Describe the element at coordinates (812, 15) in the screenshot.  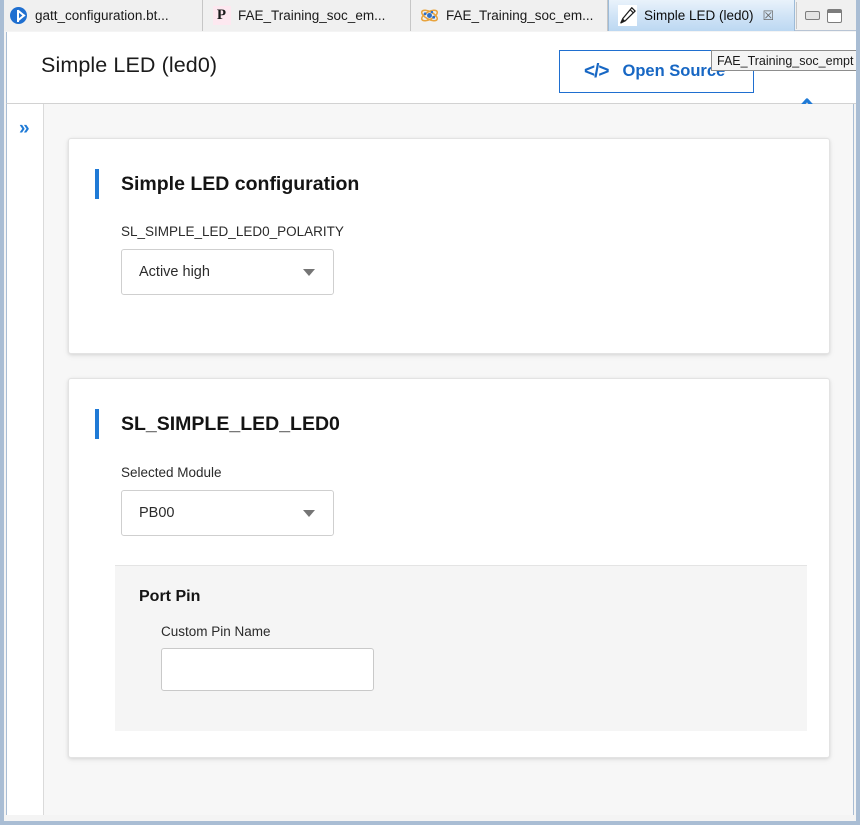
I see `minimize-button` at that location.